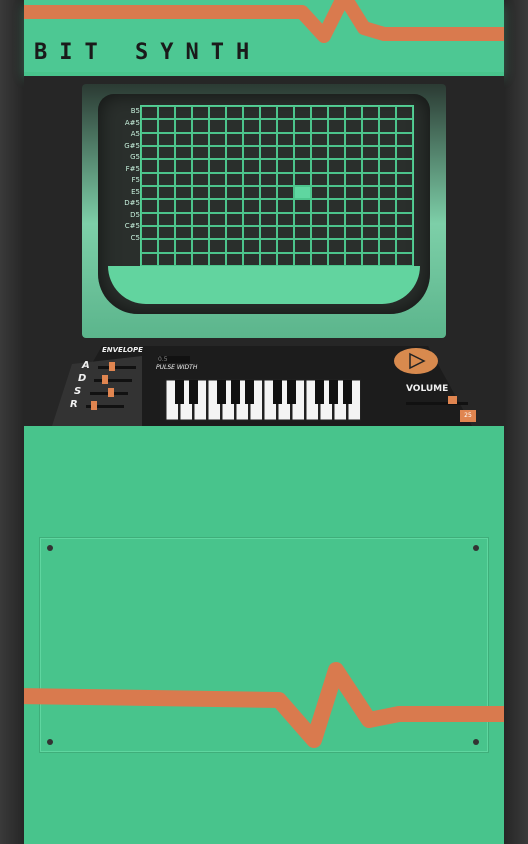 The height and width of the screenshot is (844, 528). What do you see at coordinates (468, 416) in the screenshot?
I see `coin-slot: 25` at bounding box center [468, 416].